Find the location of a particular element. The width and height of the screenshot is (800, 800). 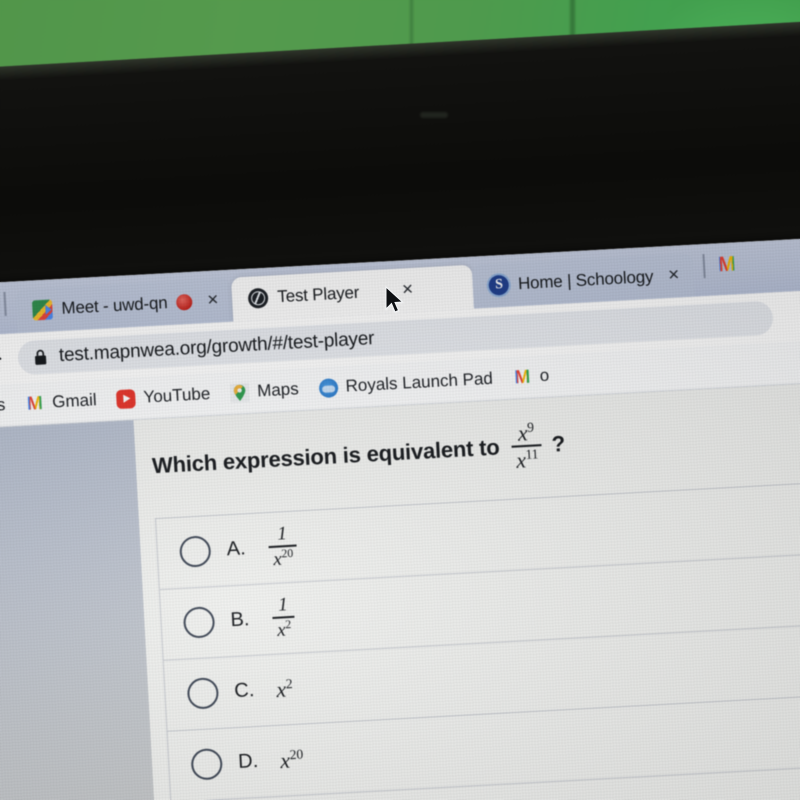

tab-title: Home | Schoology is located at coordinates (585, 280).